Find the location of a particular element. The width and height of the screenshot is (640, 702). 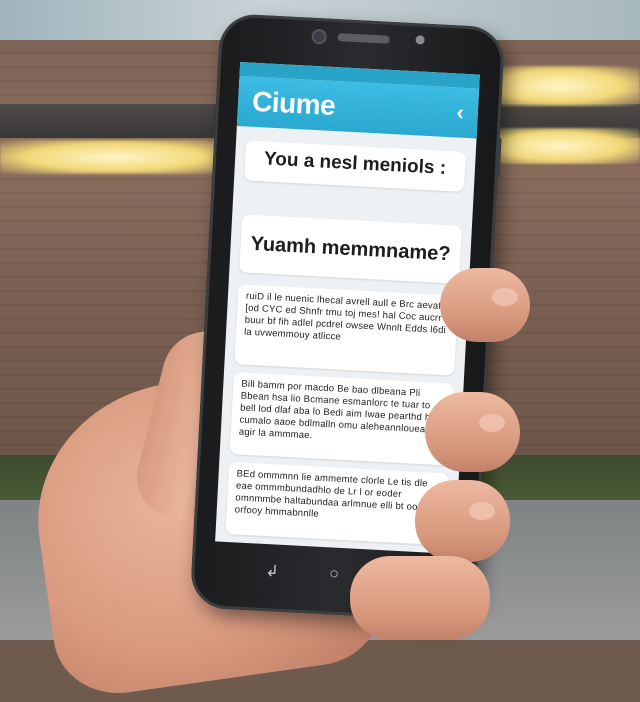

ring-finger is located at coordinates (462, 521).